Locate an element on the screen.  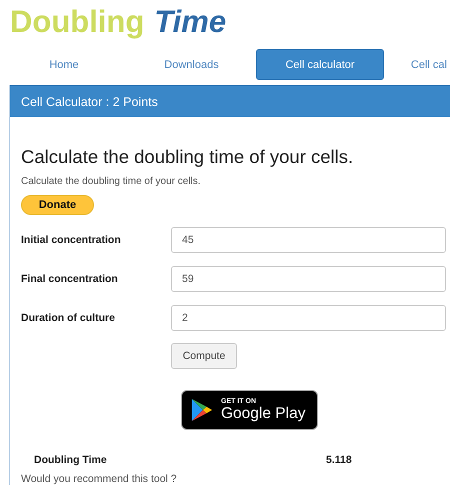
play-triangle-icon is located at coordinates (202, 410).